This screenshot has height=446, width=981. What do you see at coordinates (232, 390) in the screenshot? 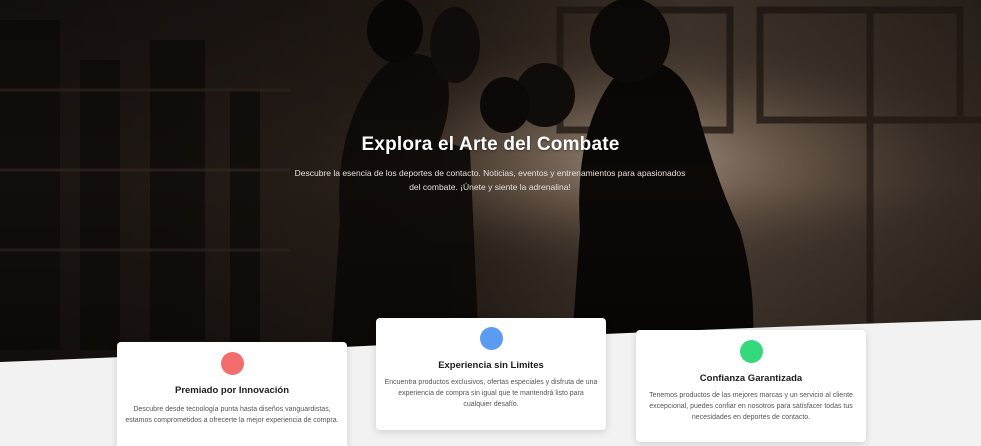
I see `feature-title: Premiado por Innovación` at bounding box center [232, 390].